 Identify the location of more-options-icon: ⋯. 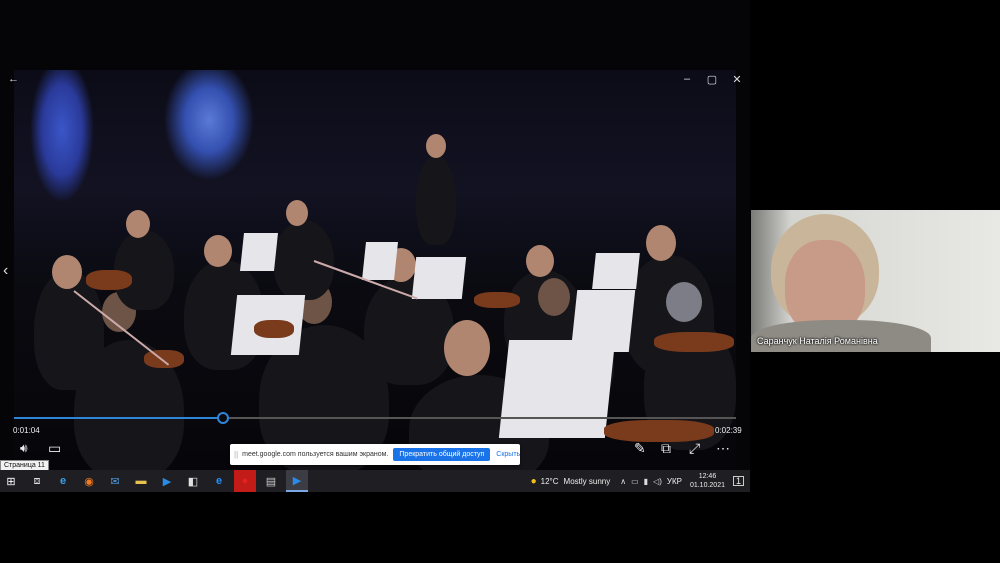
(723, 448).